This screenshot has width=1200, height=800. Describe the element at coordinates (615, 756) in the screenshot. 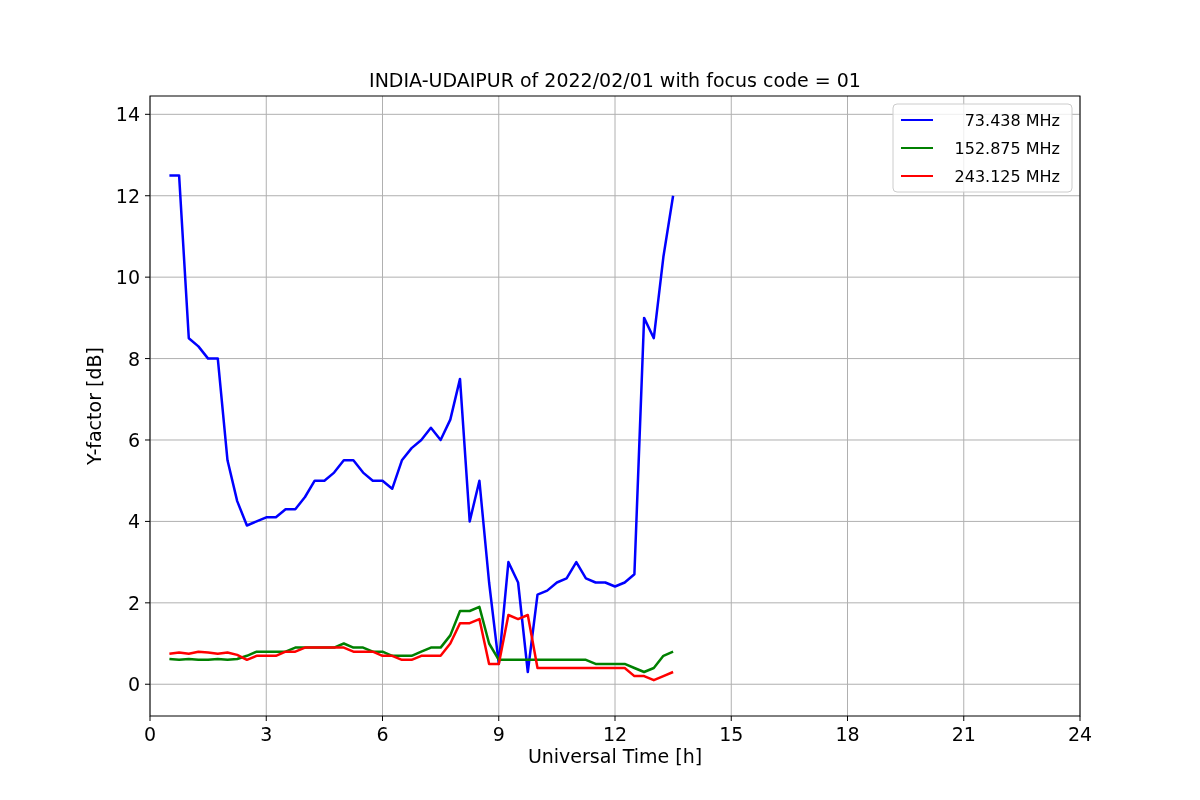

I see `x-axis-label: Universal Time [h]` at that location.